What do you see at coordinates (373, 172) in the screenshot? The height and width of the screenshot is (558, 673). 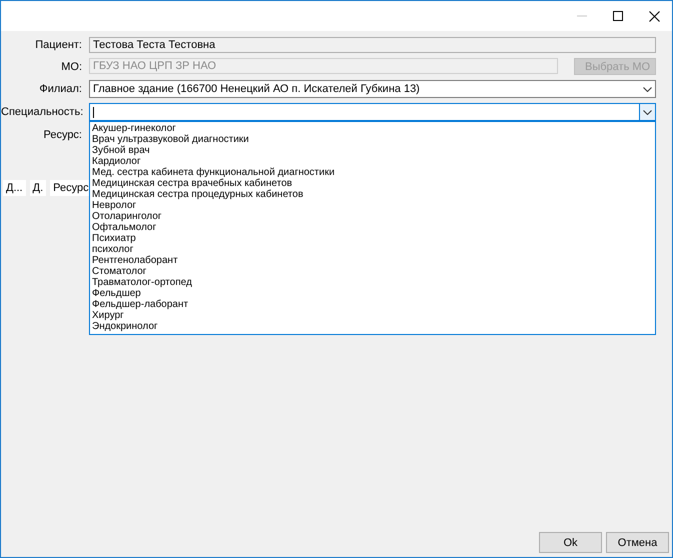 I see `dropdown-option: Мед. сестра кабинета функциональной диагностики` at bounding box center [373, 172].